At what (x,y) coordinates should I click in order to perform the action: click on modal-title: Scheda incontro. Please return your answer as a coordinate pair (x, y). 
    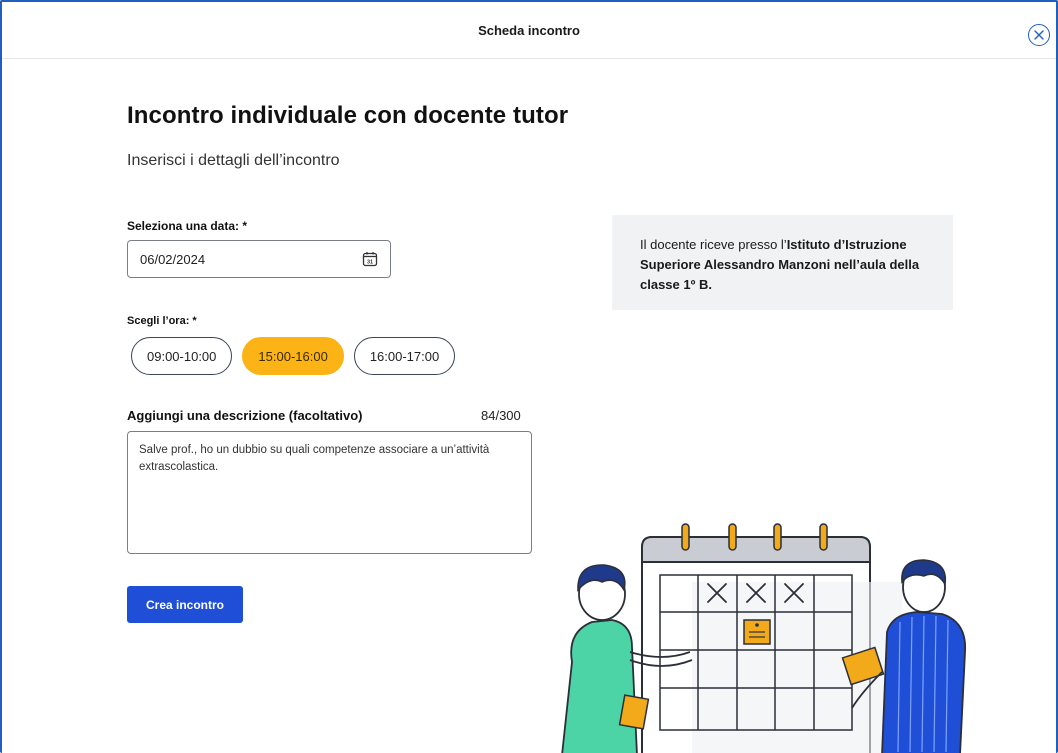
    Looking at the image, I should click on (529, 30).